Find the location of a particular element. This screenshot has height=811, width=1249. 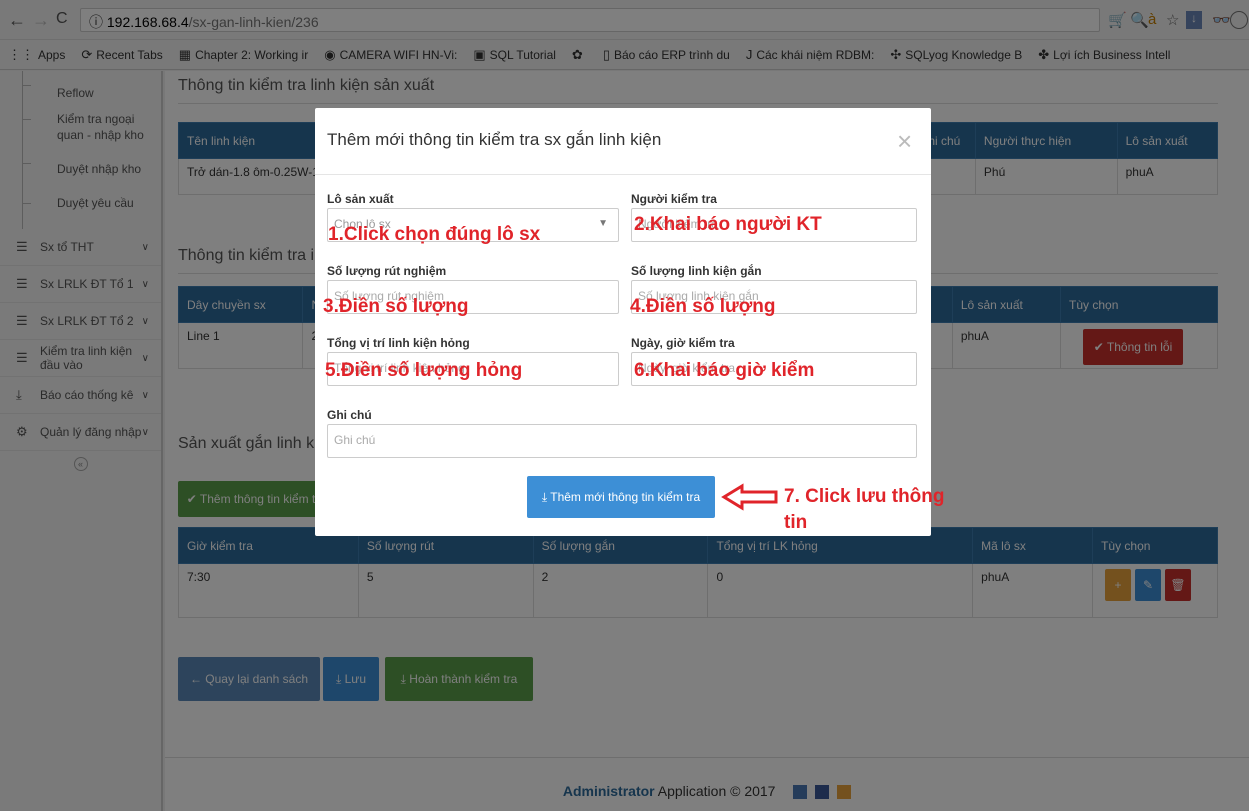

annotation-step-4: 4.Điền số lượng is located at coordinates (703, 306).